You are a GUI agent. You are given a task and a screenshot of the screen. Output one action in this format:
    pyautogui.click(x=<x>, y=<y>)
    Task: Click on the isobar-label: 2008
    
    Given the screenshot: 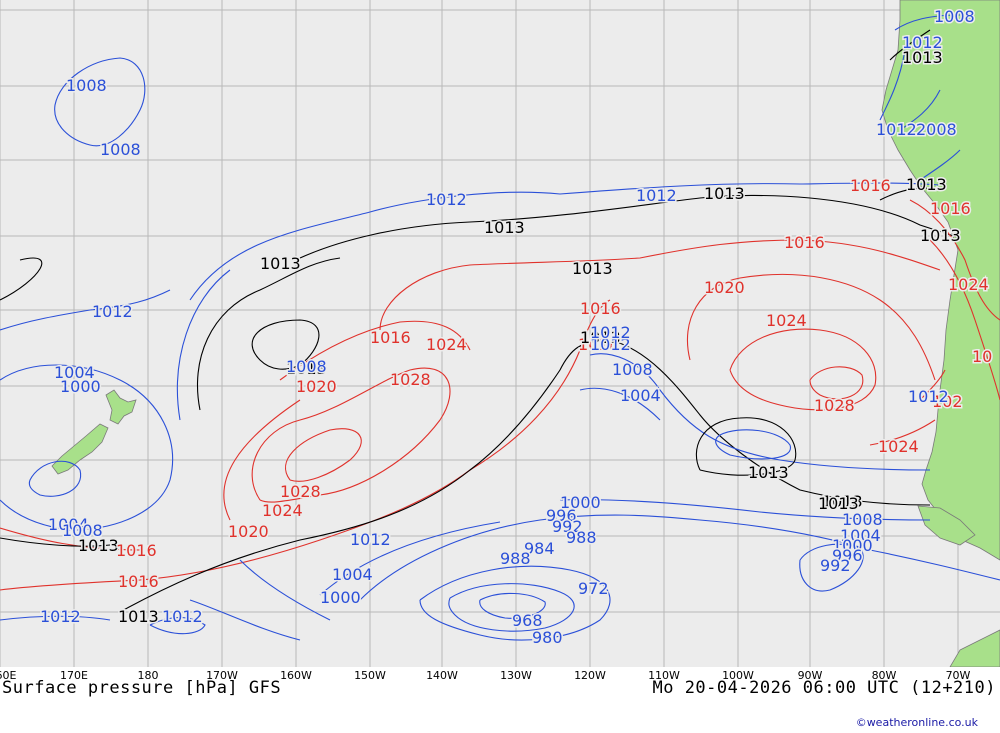 What is the action you would take?
    pyautogui.click(x=936, y=129)
    